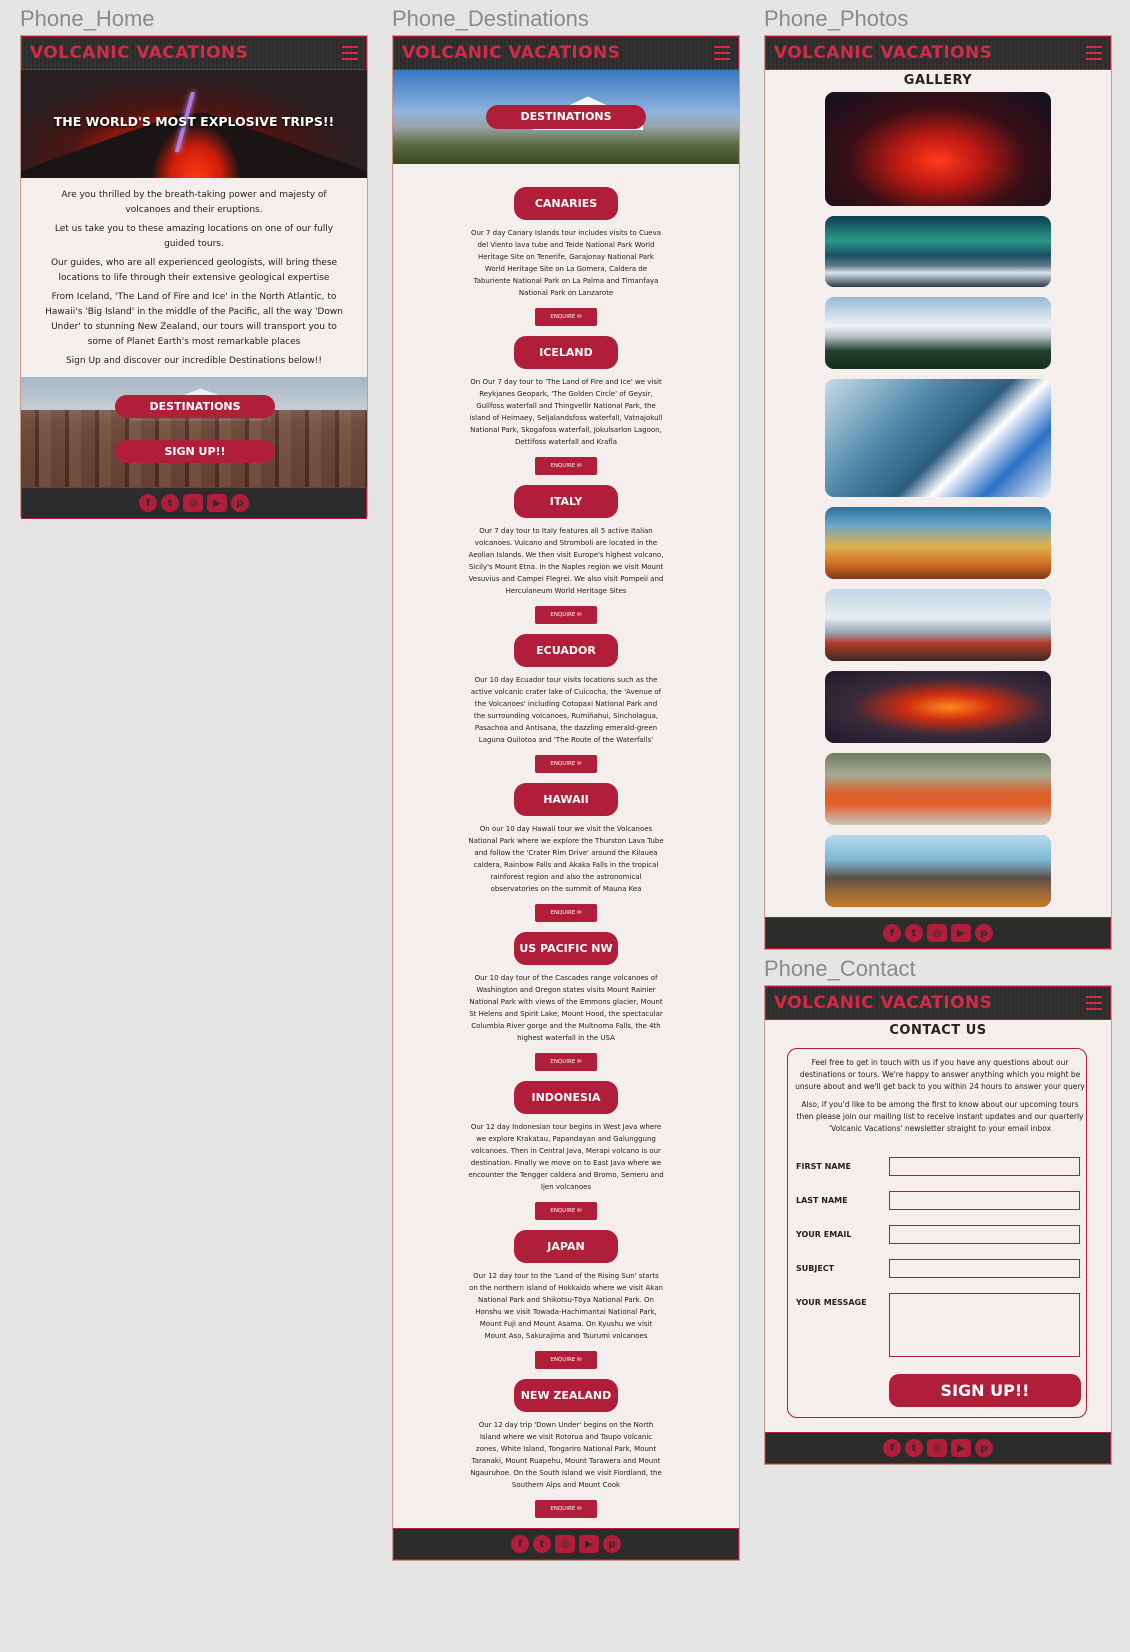  Describe the element at coordinates (566, 117) in the screenshot. I see `destinations-heading-button: DESTINATIONS` at that location.